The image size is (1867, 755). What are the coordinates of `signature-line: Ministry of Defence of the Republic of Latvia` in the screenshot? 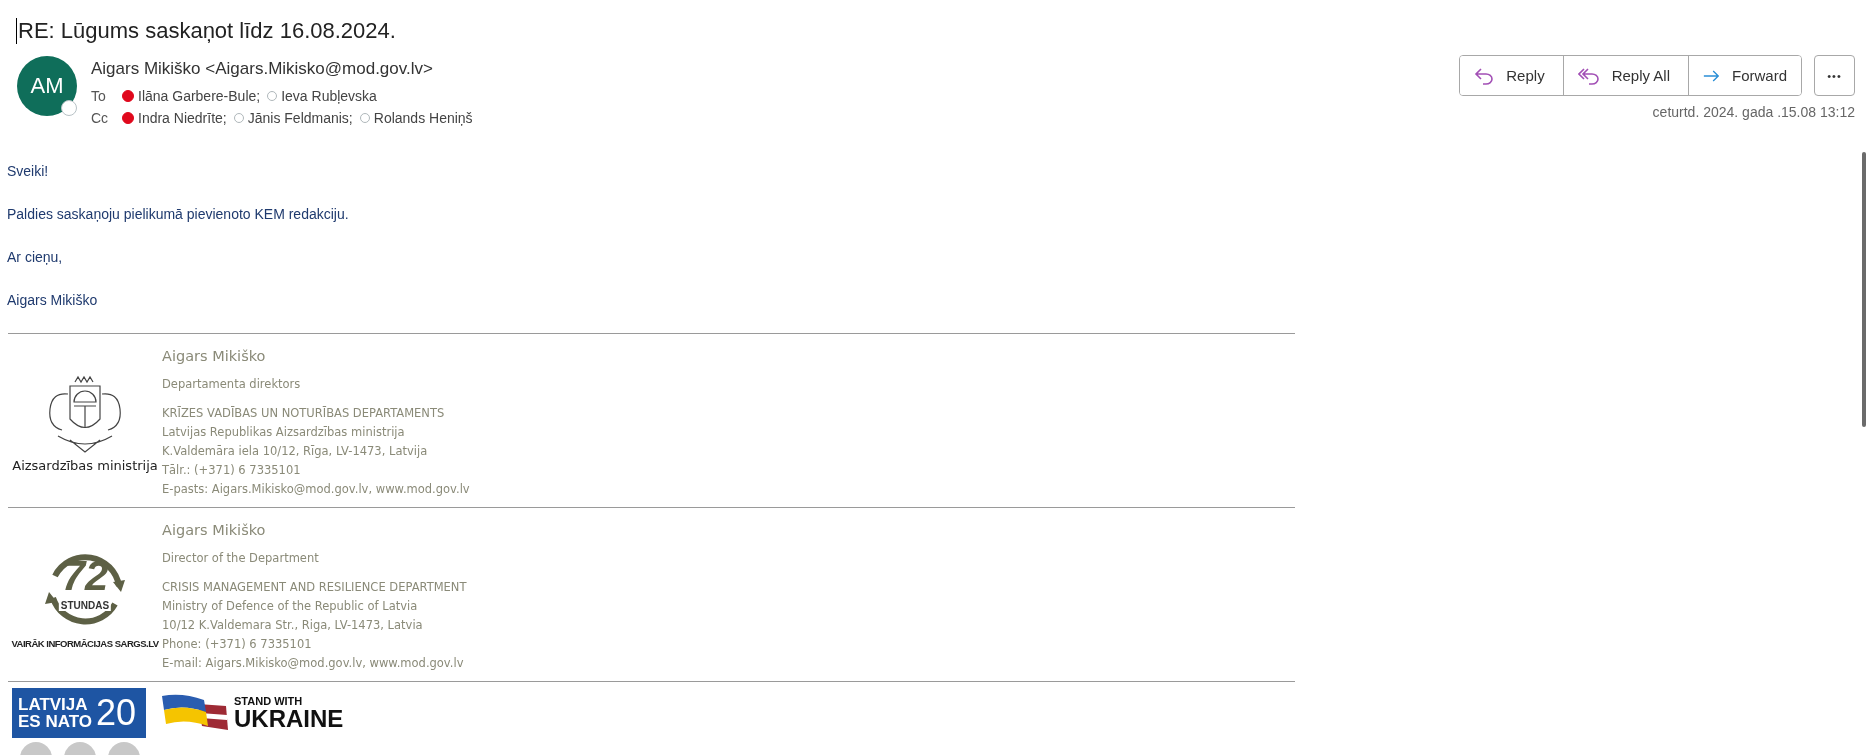 It's located at (290, 606).